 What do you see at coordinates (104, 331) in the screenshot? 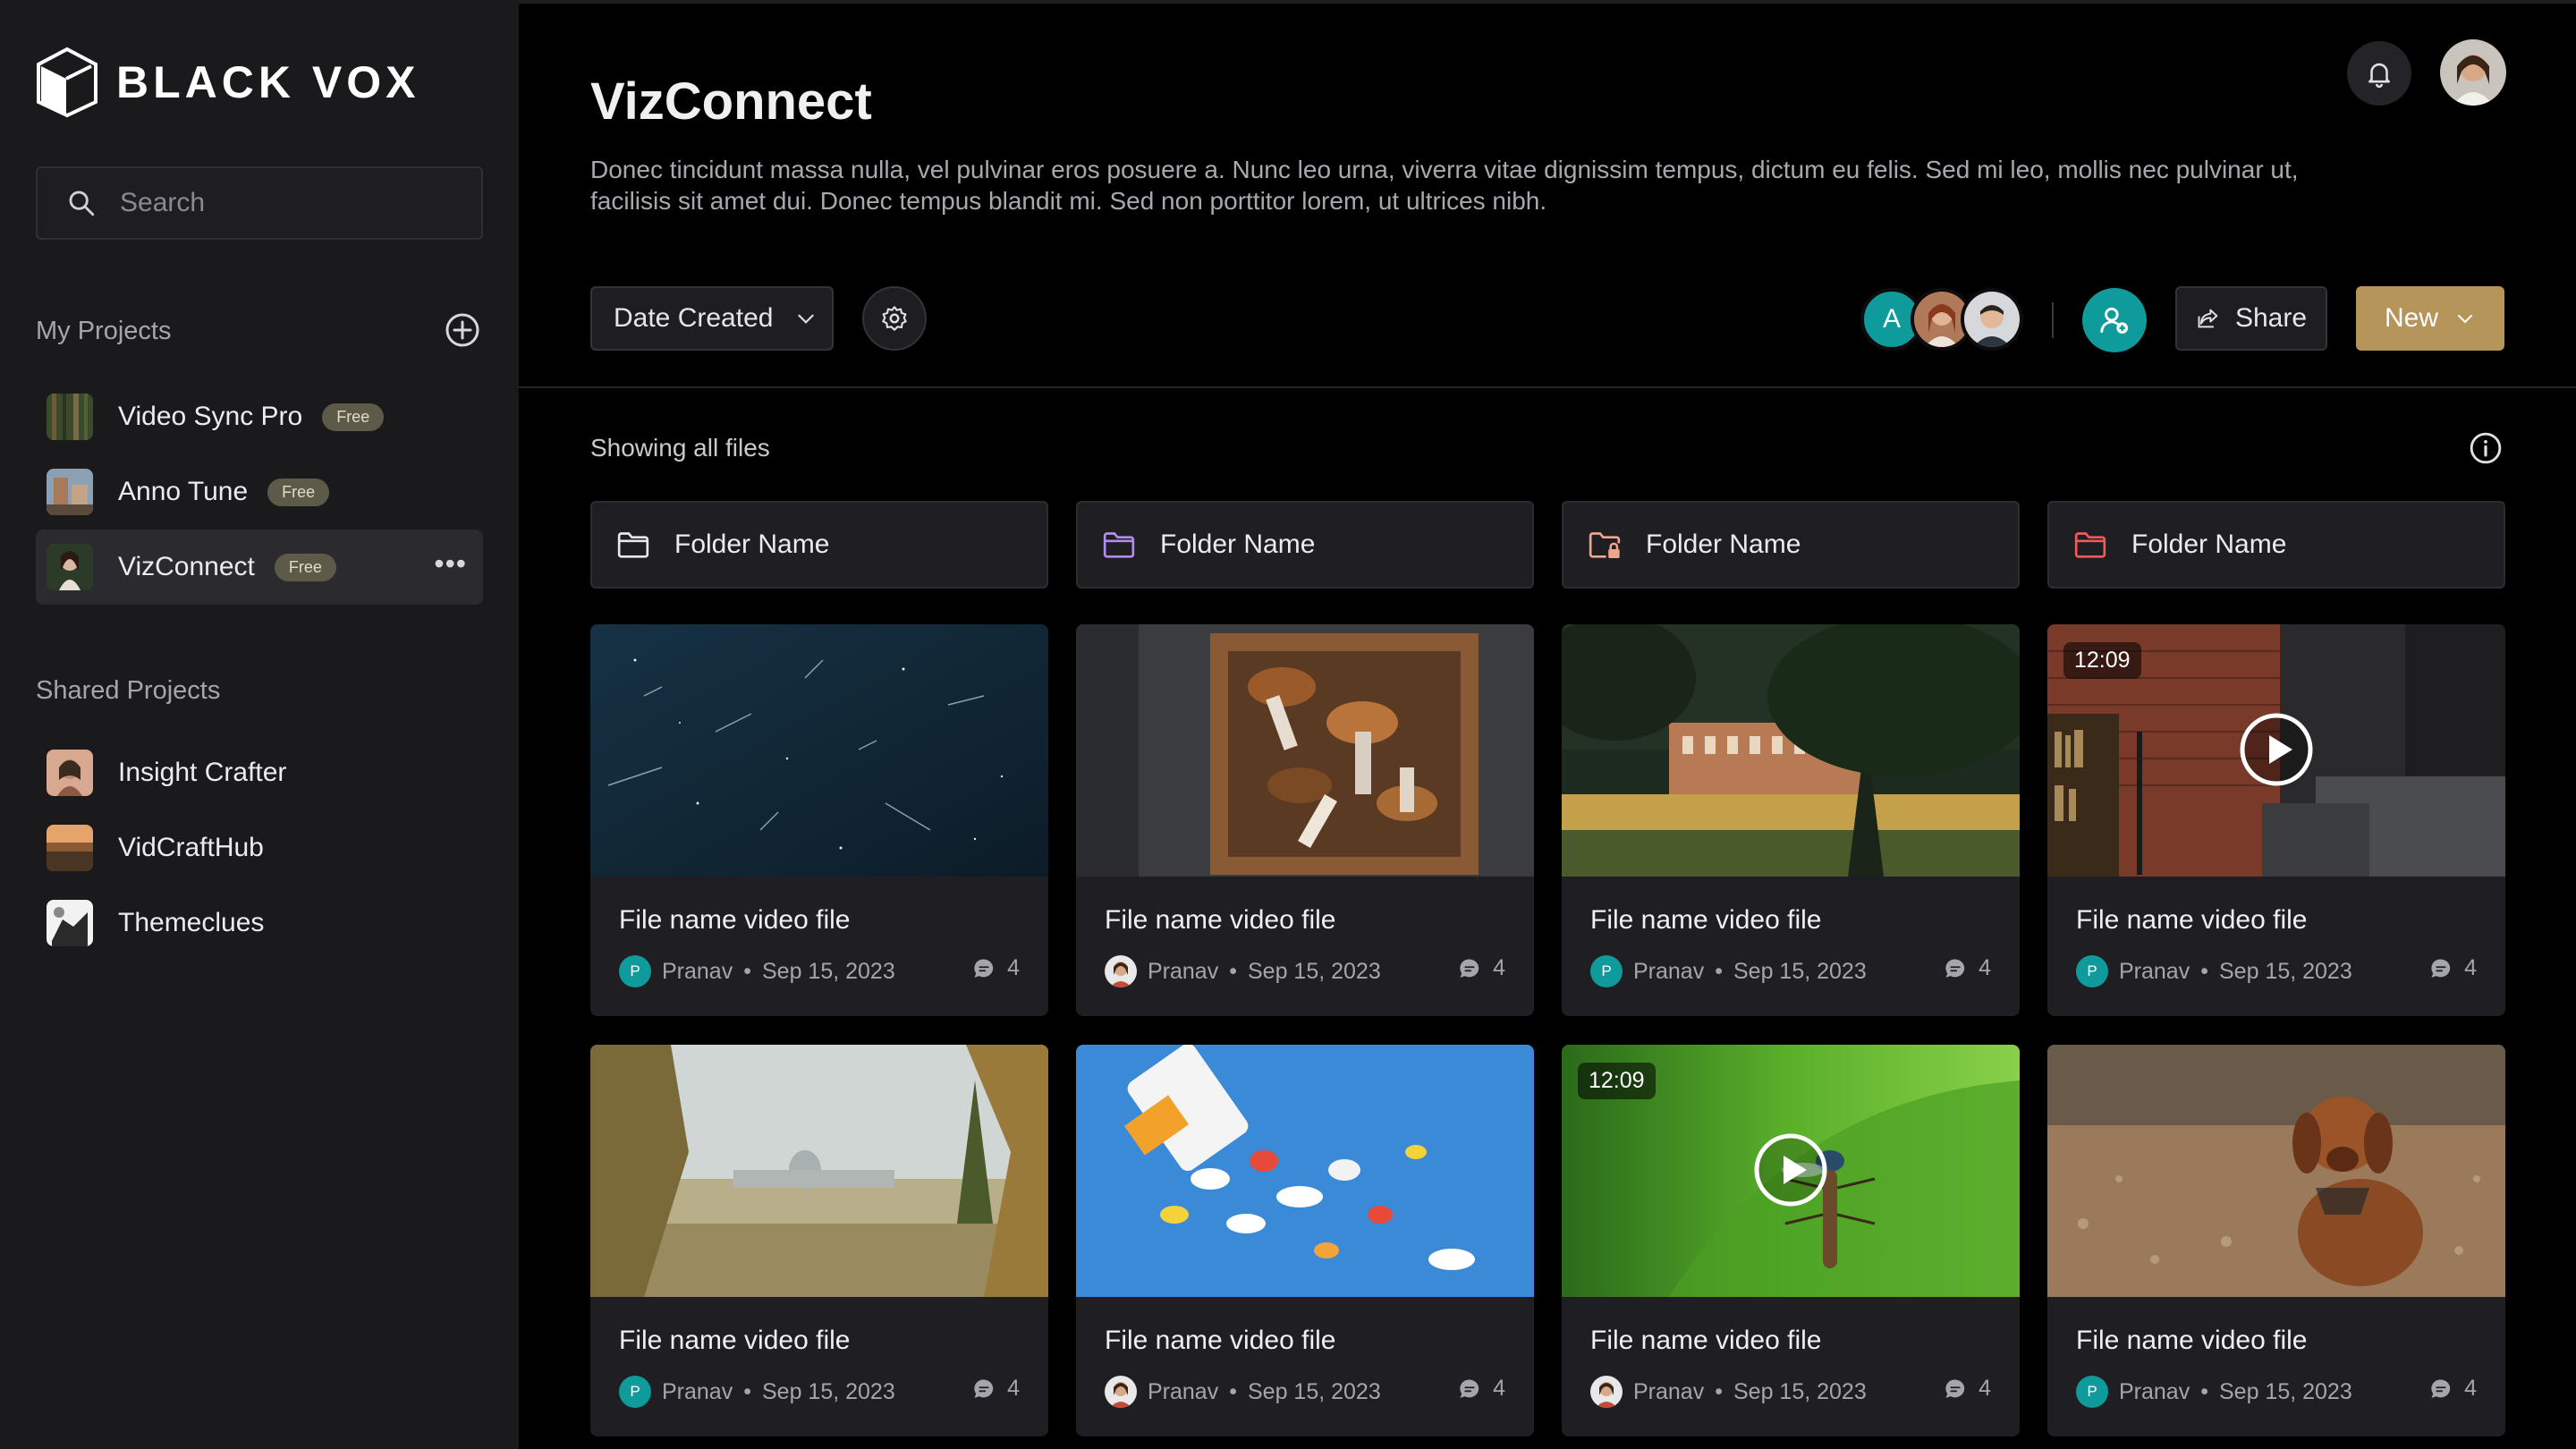
I see `my-projects-heading: My Projects` at bounding box center [104, 331].